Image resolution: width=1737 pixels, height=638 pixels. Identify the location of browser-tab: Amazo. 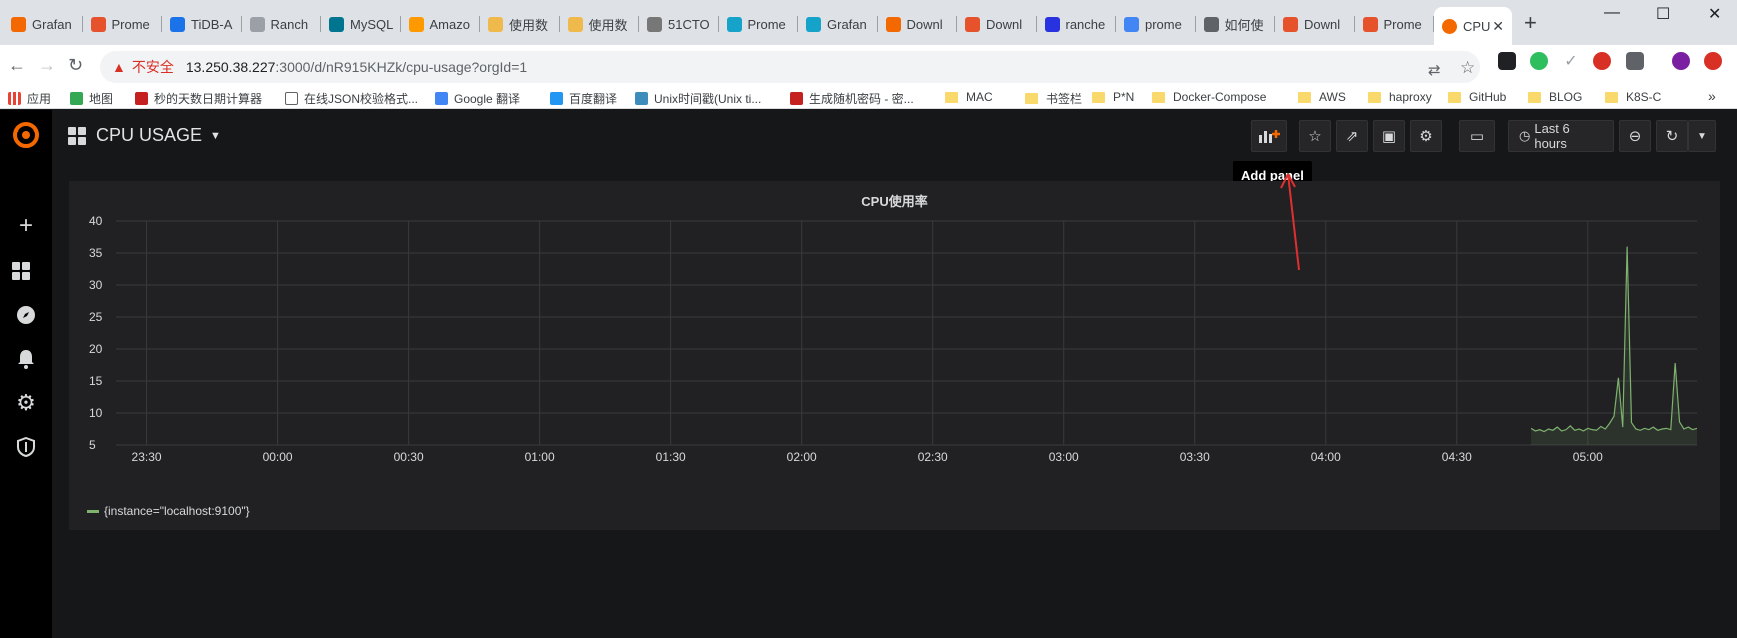
(440, 24).